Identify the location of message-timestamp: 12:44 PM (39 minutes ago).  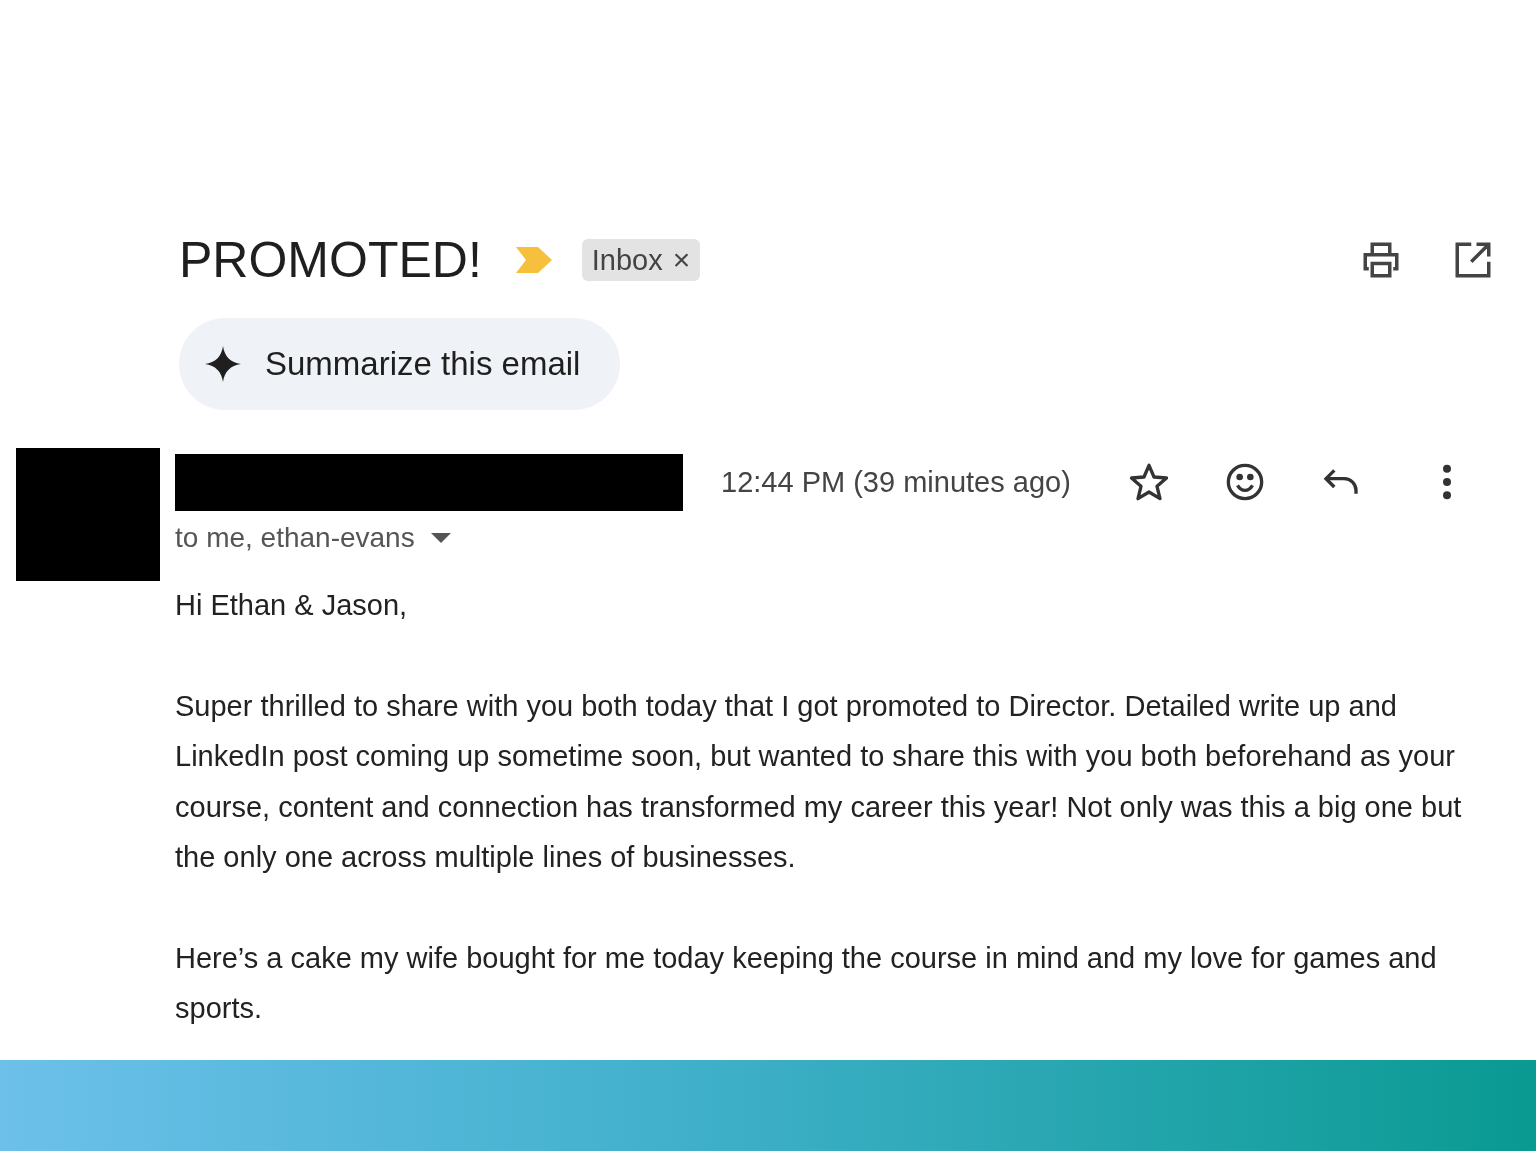
(896, 482).